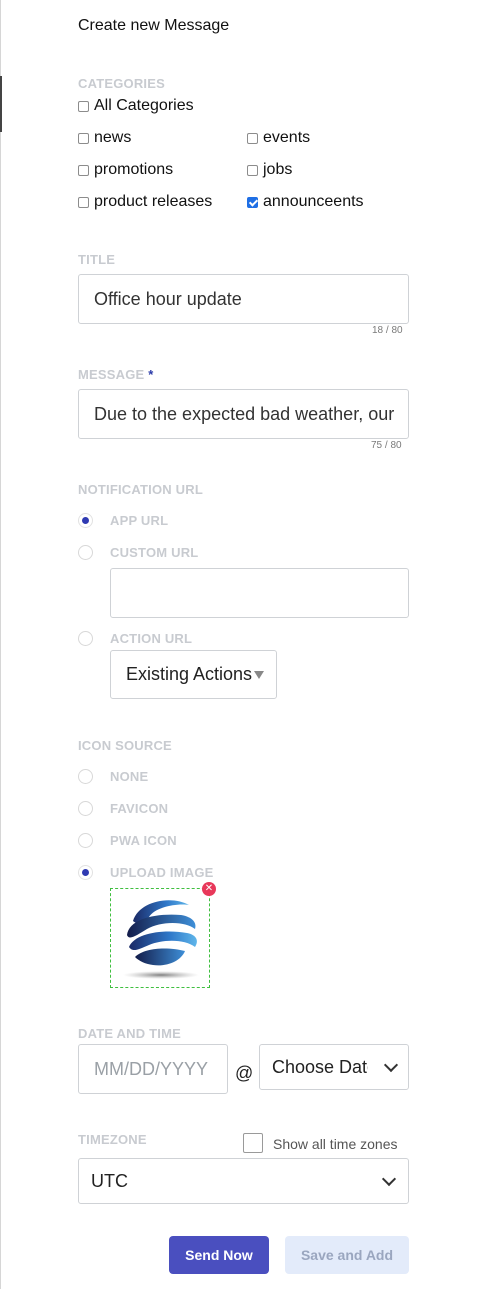  Describe the element at coordinates (134, 169) in the screenshot. I see `category-label: promotions` at that location.